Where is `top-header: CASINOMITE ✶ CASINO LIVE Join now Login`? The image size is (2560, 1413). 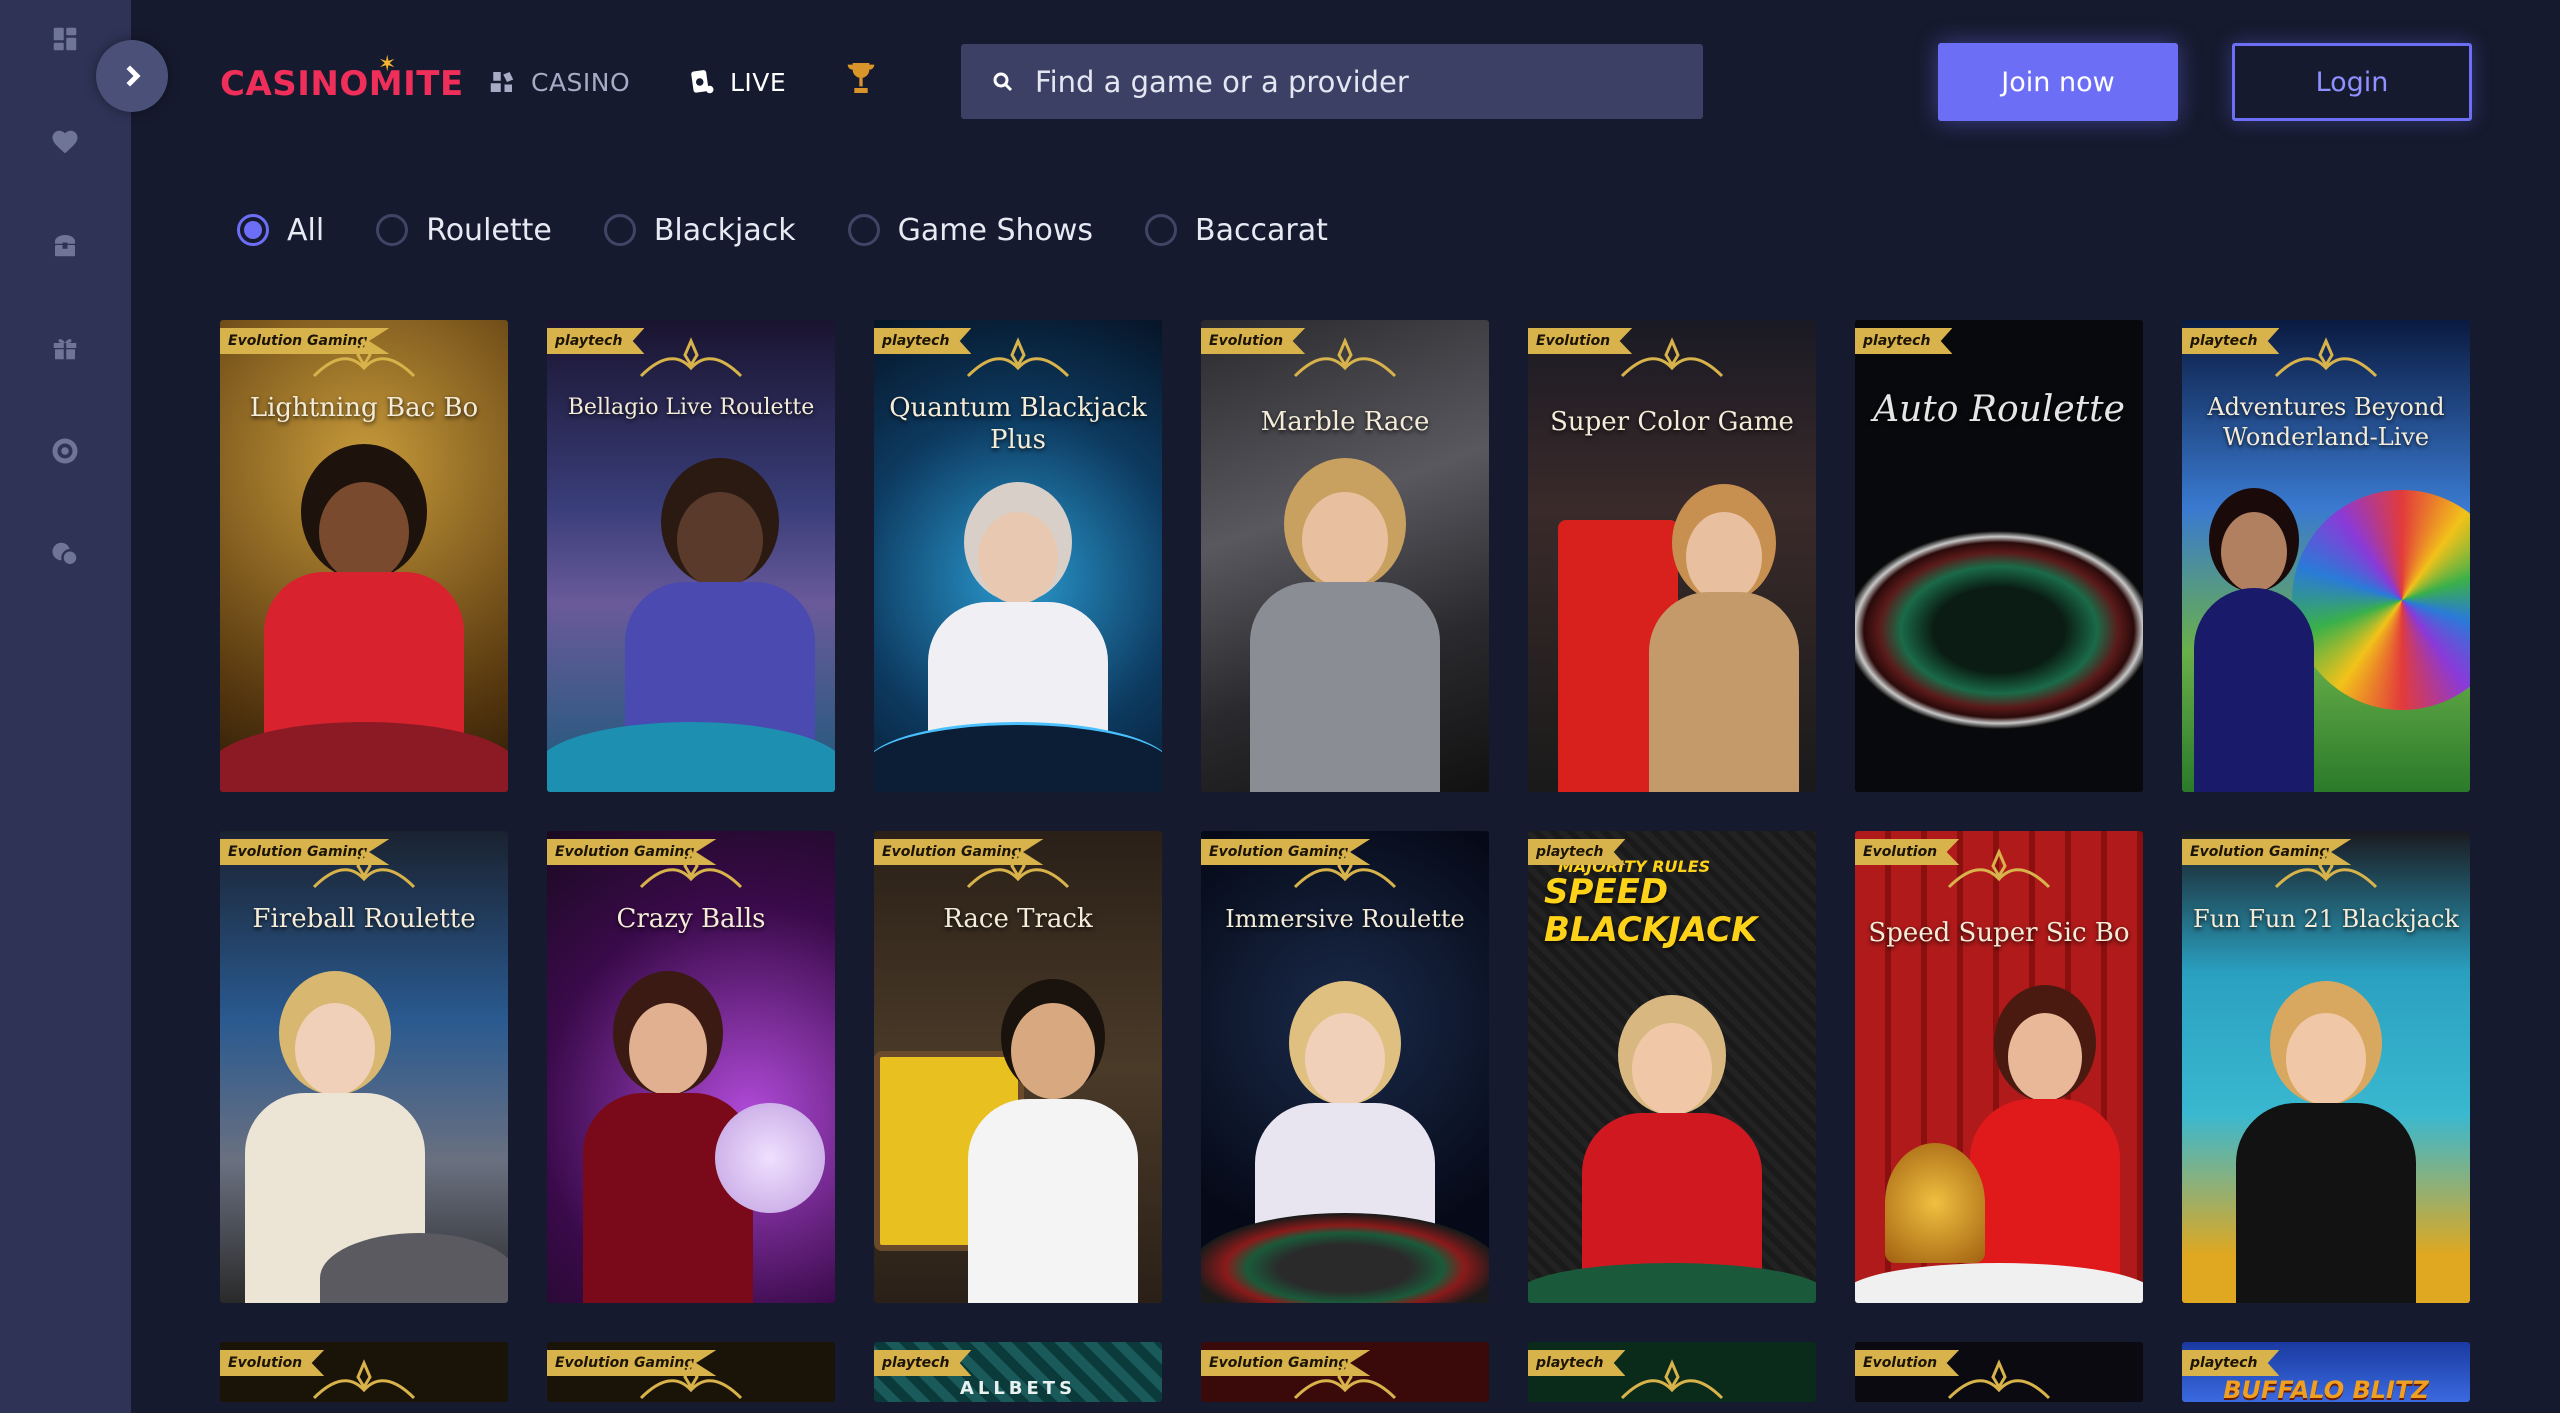 top-header: CASINOMITE ✶ CASINO LIVE Join now Login is located at coordinates (1345, 82).